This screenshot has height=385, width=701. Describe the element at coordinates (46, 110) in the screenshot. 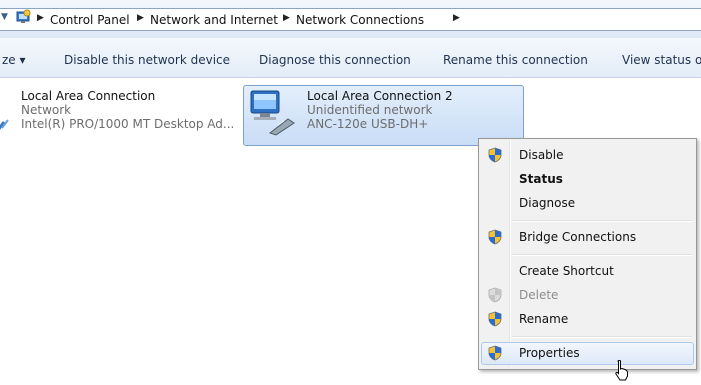

I see `connection-status: Network` at that location.